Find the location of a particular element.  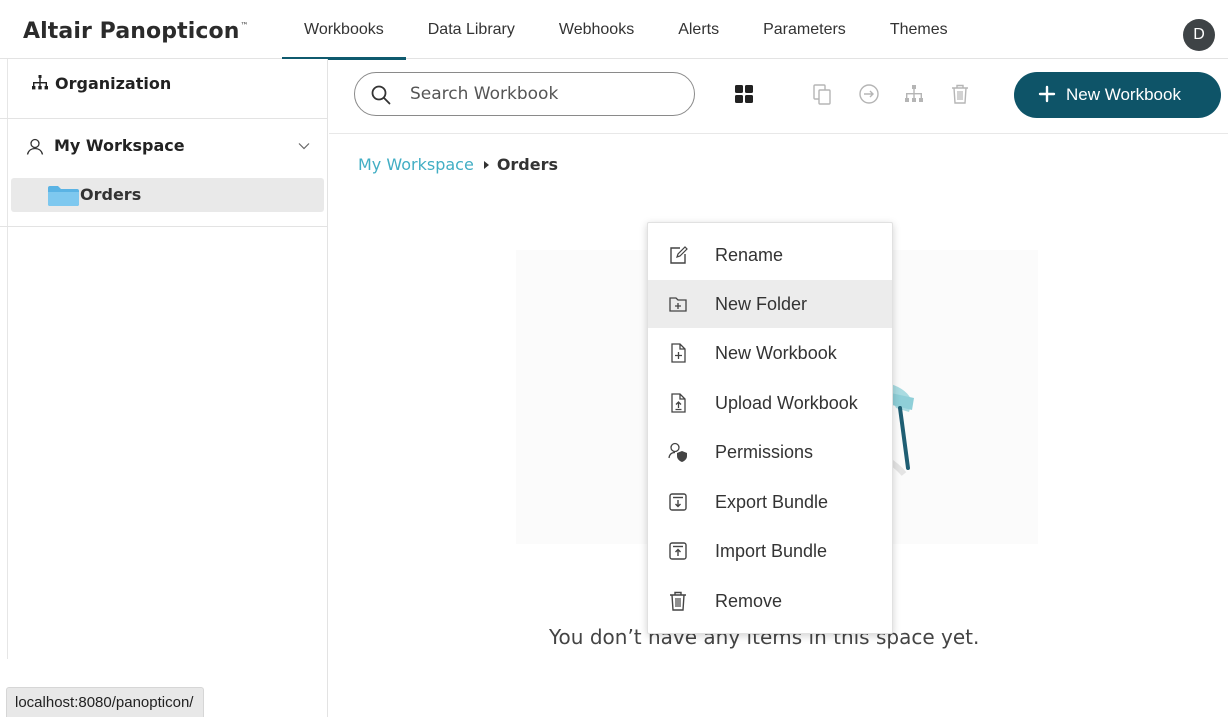

brand-trademark: ™ is located at coordinates (244, 25).